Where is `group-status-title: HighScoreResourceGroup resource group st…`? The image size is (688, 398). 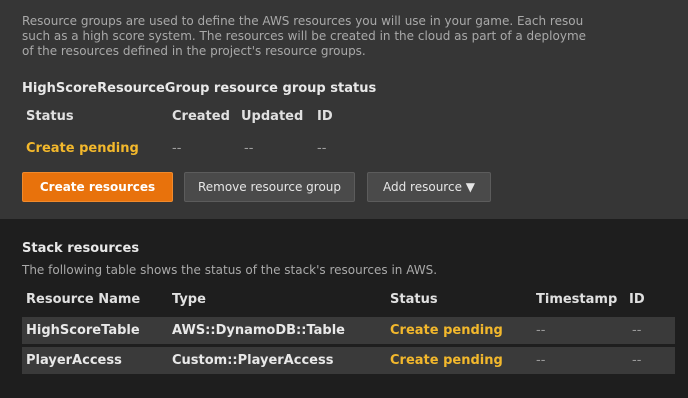
group-status-title: HighScoreResourceGroup resource group st… is located at coordinates (199, 88).